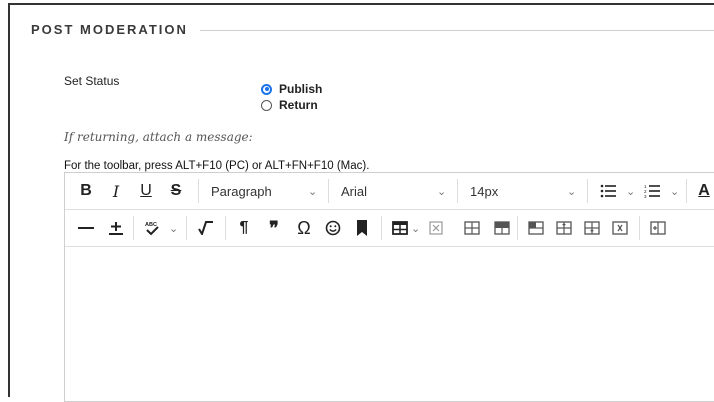 The image size is (714, 402). I want to click on bold-button: B, so click(86, 191).